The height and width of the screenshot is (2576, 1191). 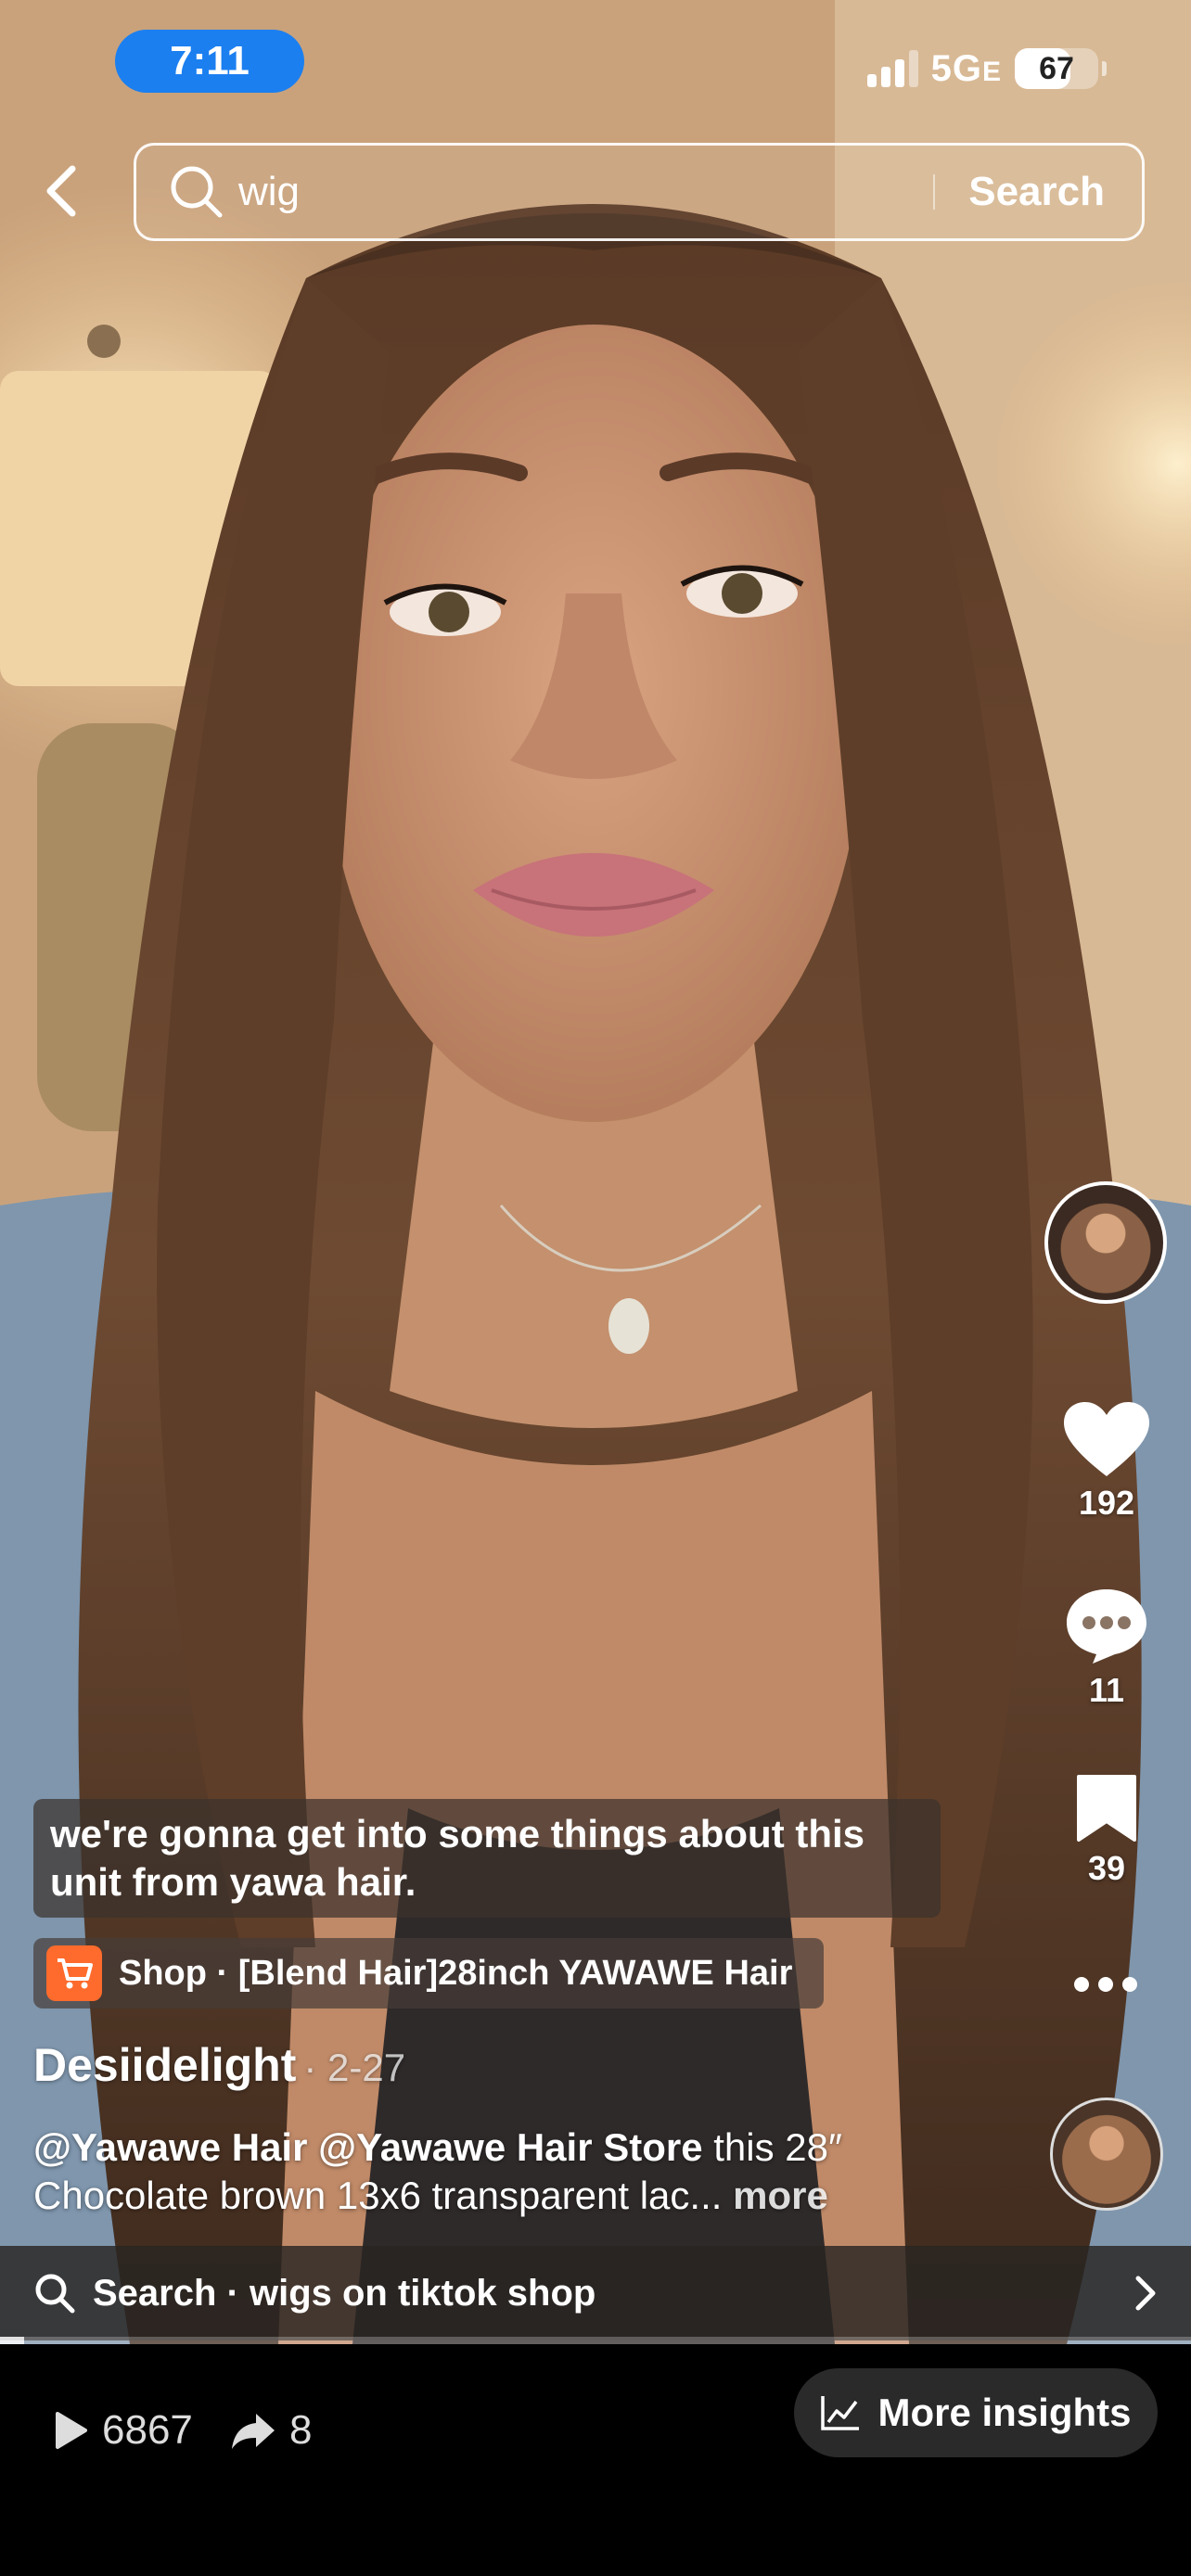 What do you see at coordinates (164, 2065) in the screenshot?
I see `author-name: Desiidelight` at bounding box center [164, 2065].